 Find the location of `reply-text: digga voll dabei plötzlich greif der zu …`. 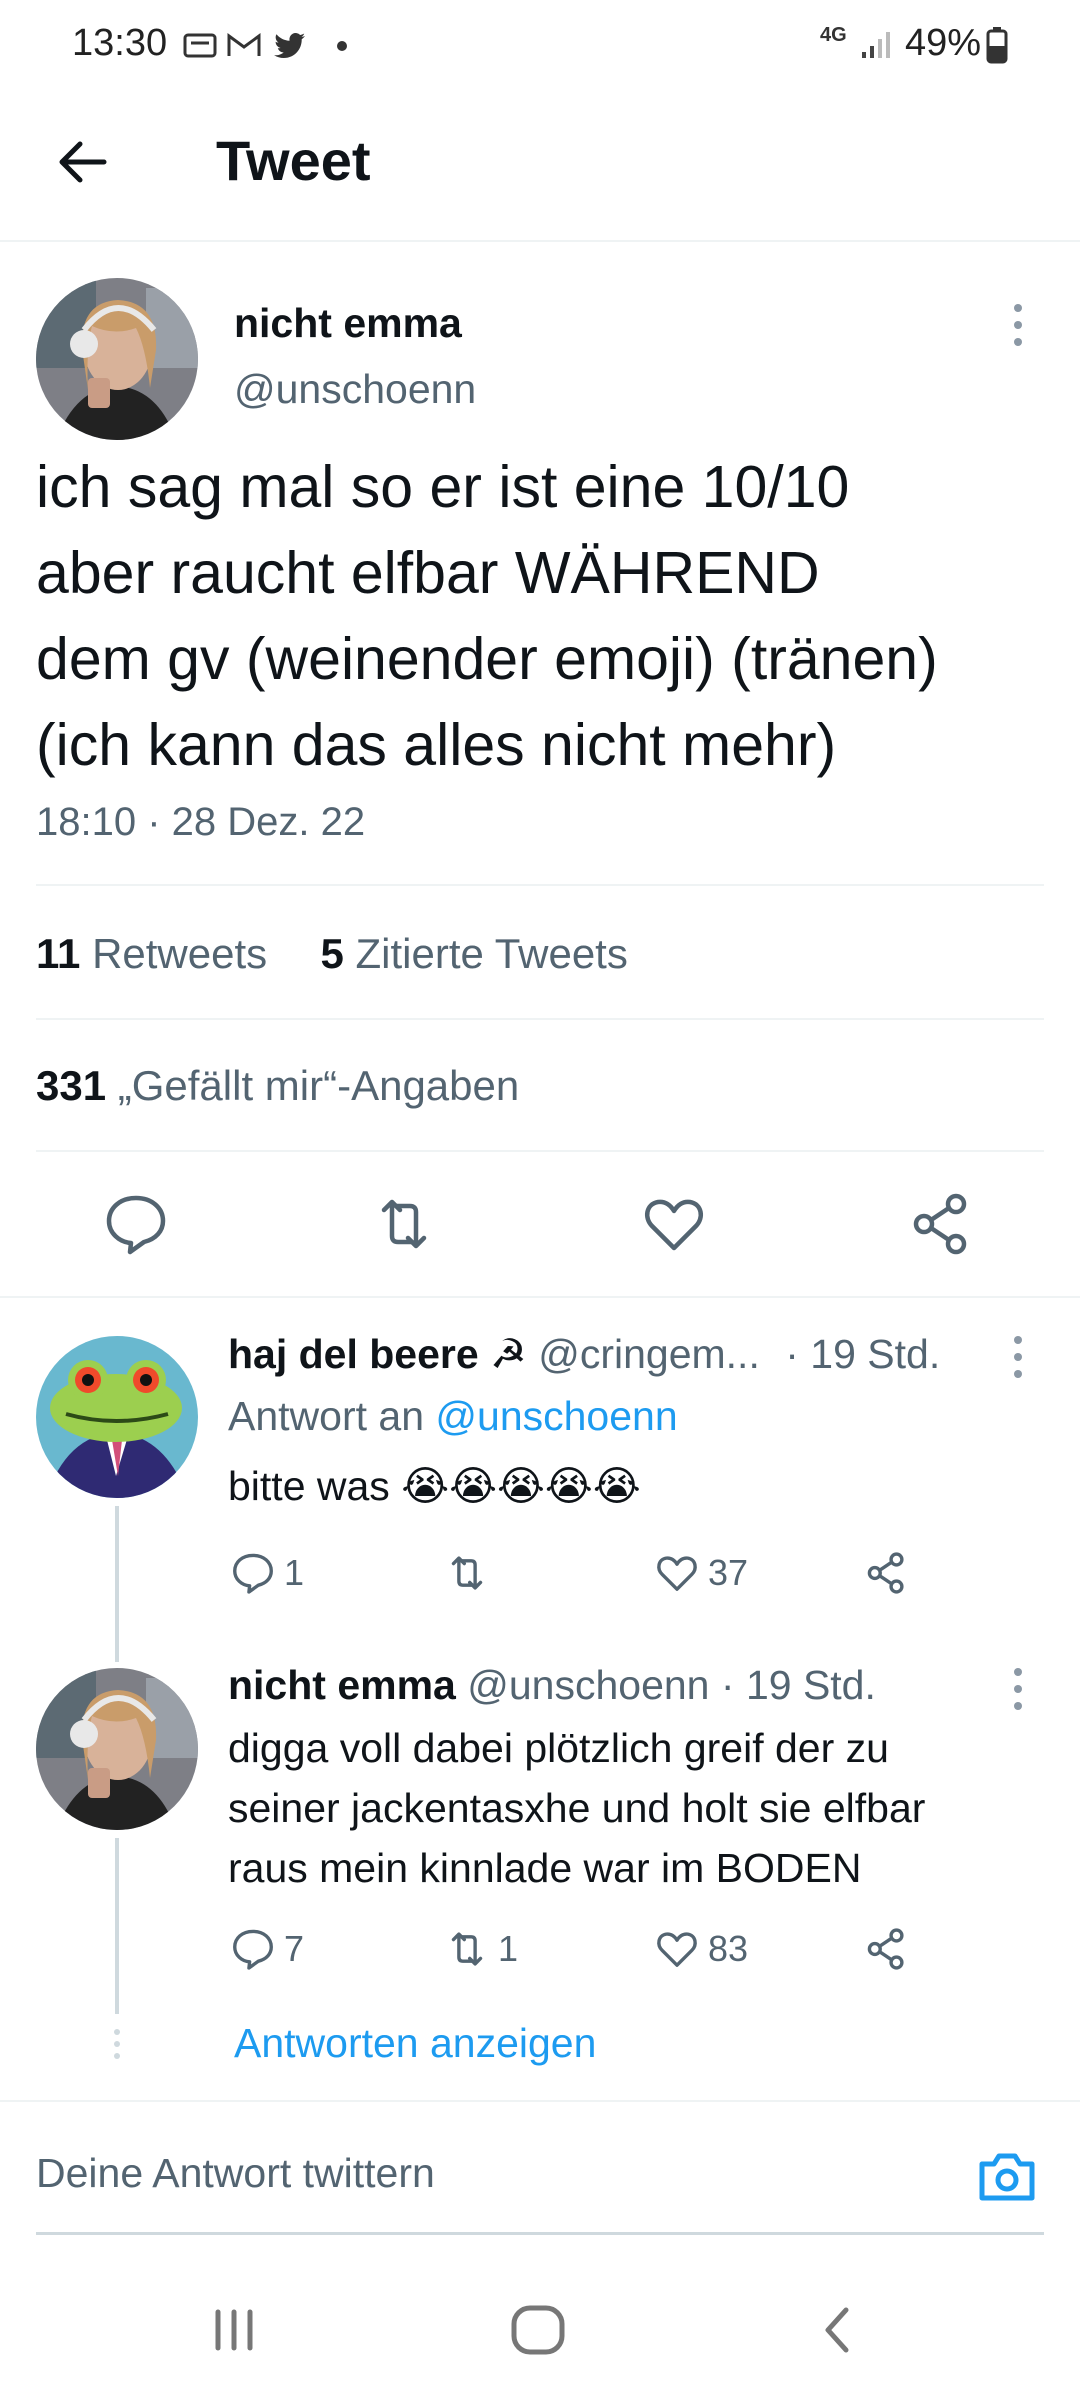

reply-text: digga voll dabei plötzlich greif der zu … is located at coordinates (638, 1808).